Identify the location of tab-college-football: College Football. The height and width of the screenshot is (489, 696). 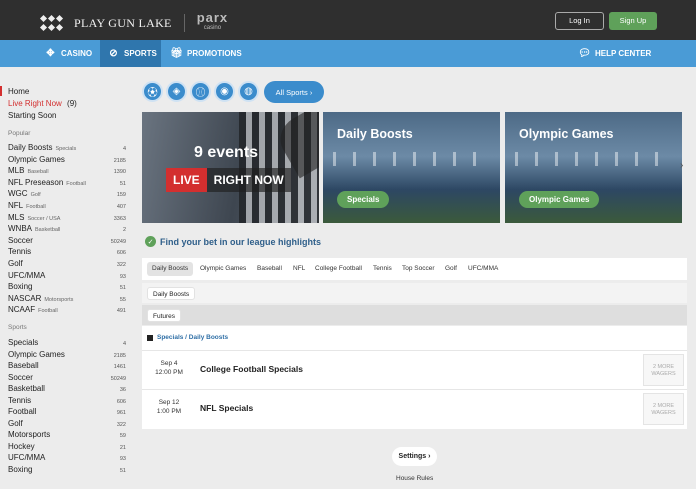
(338, 269).